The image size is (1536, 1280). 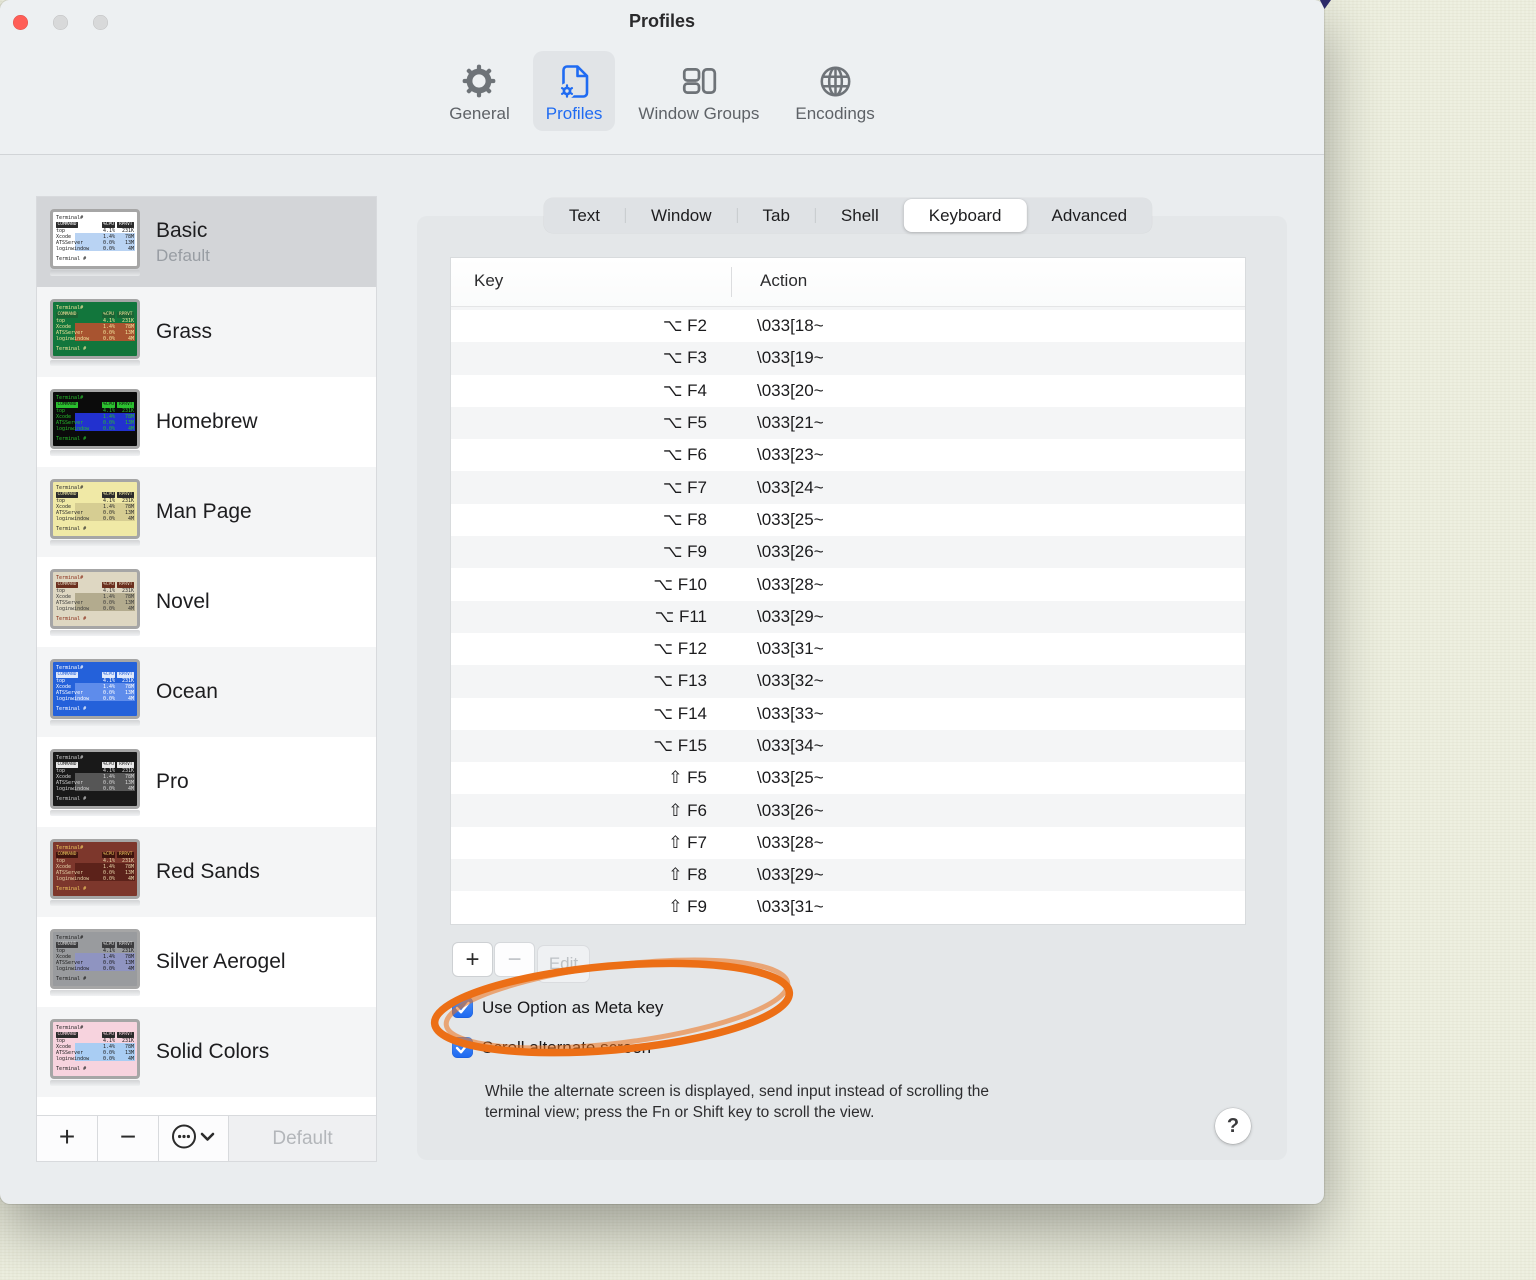 I want to click on toolbar-item-general: General, so click(x=479, y=91).